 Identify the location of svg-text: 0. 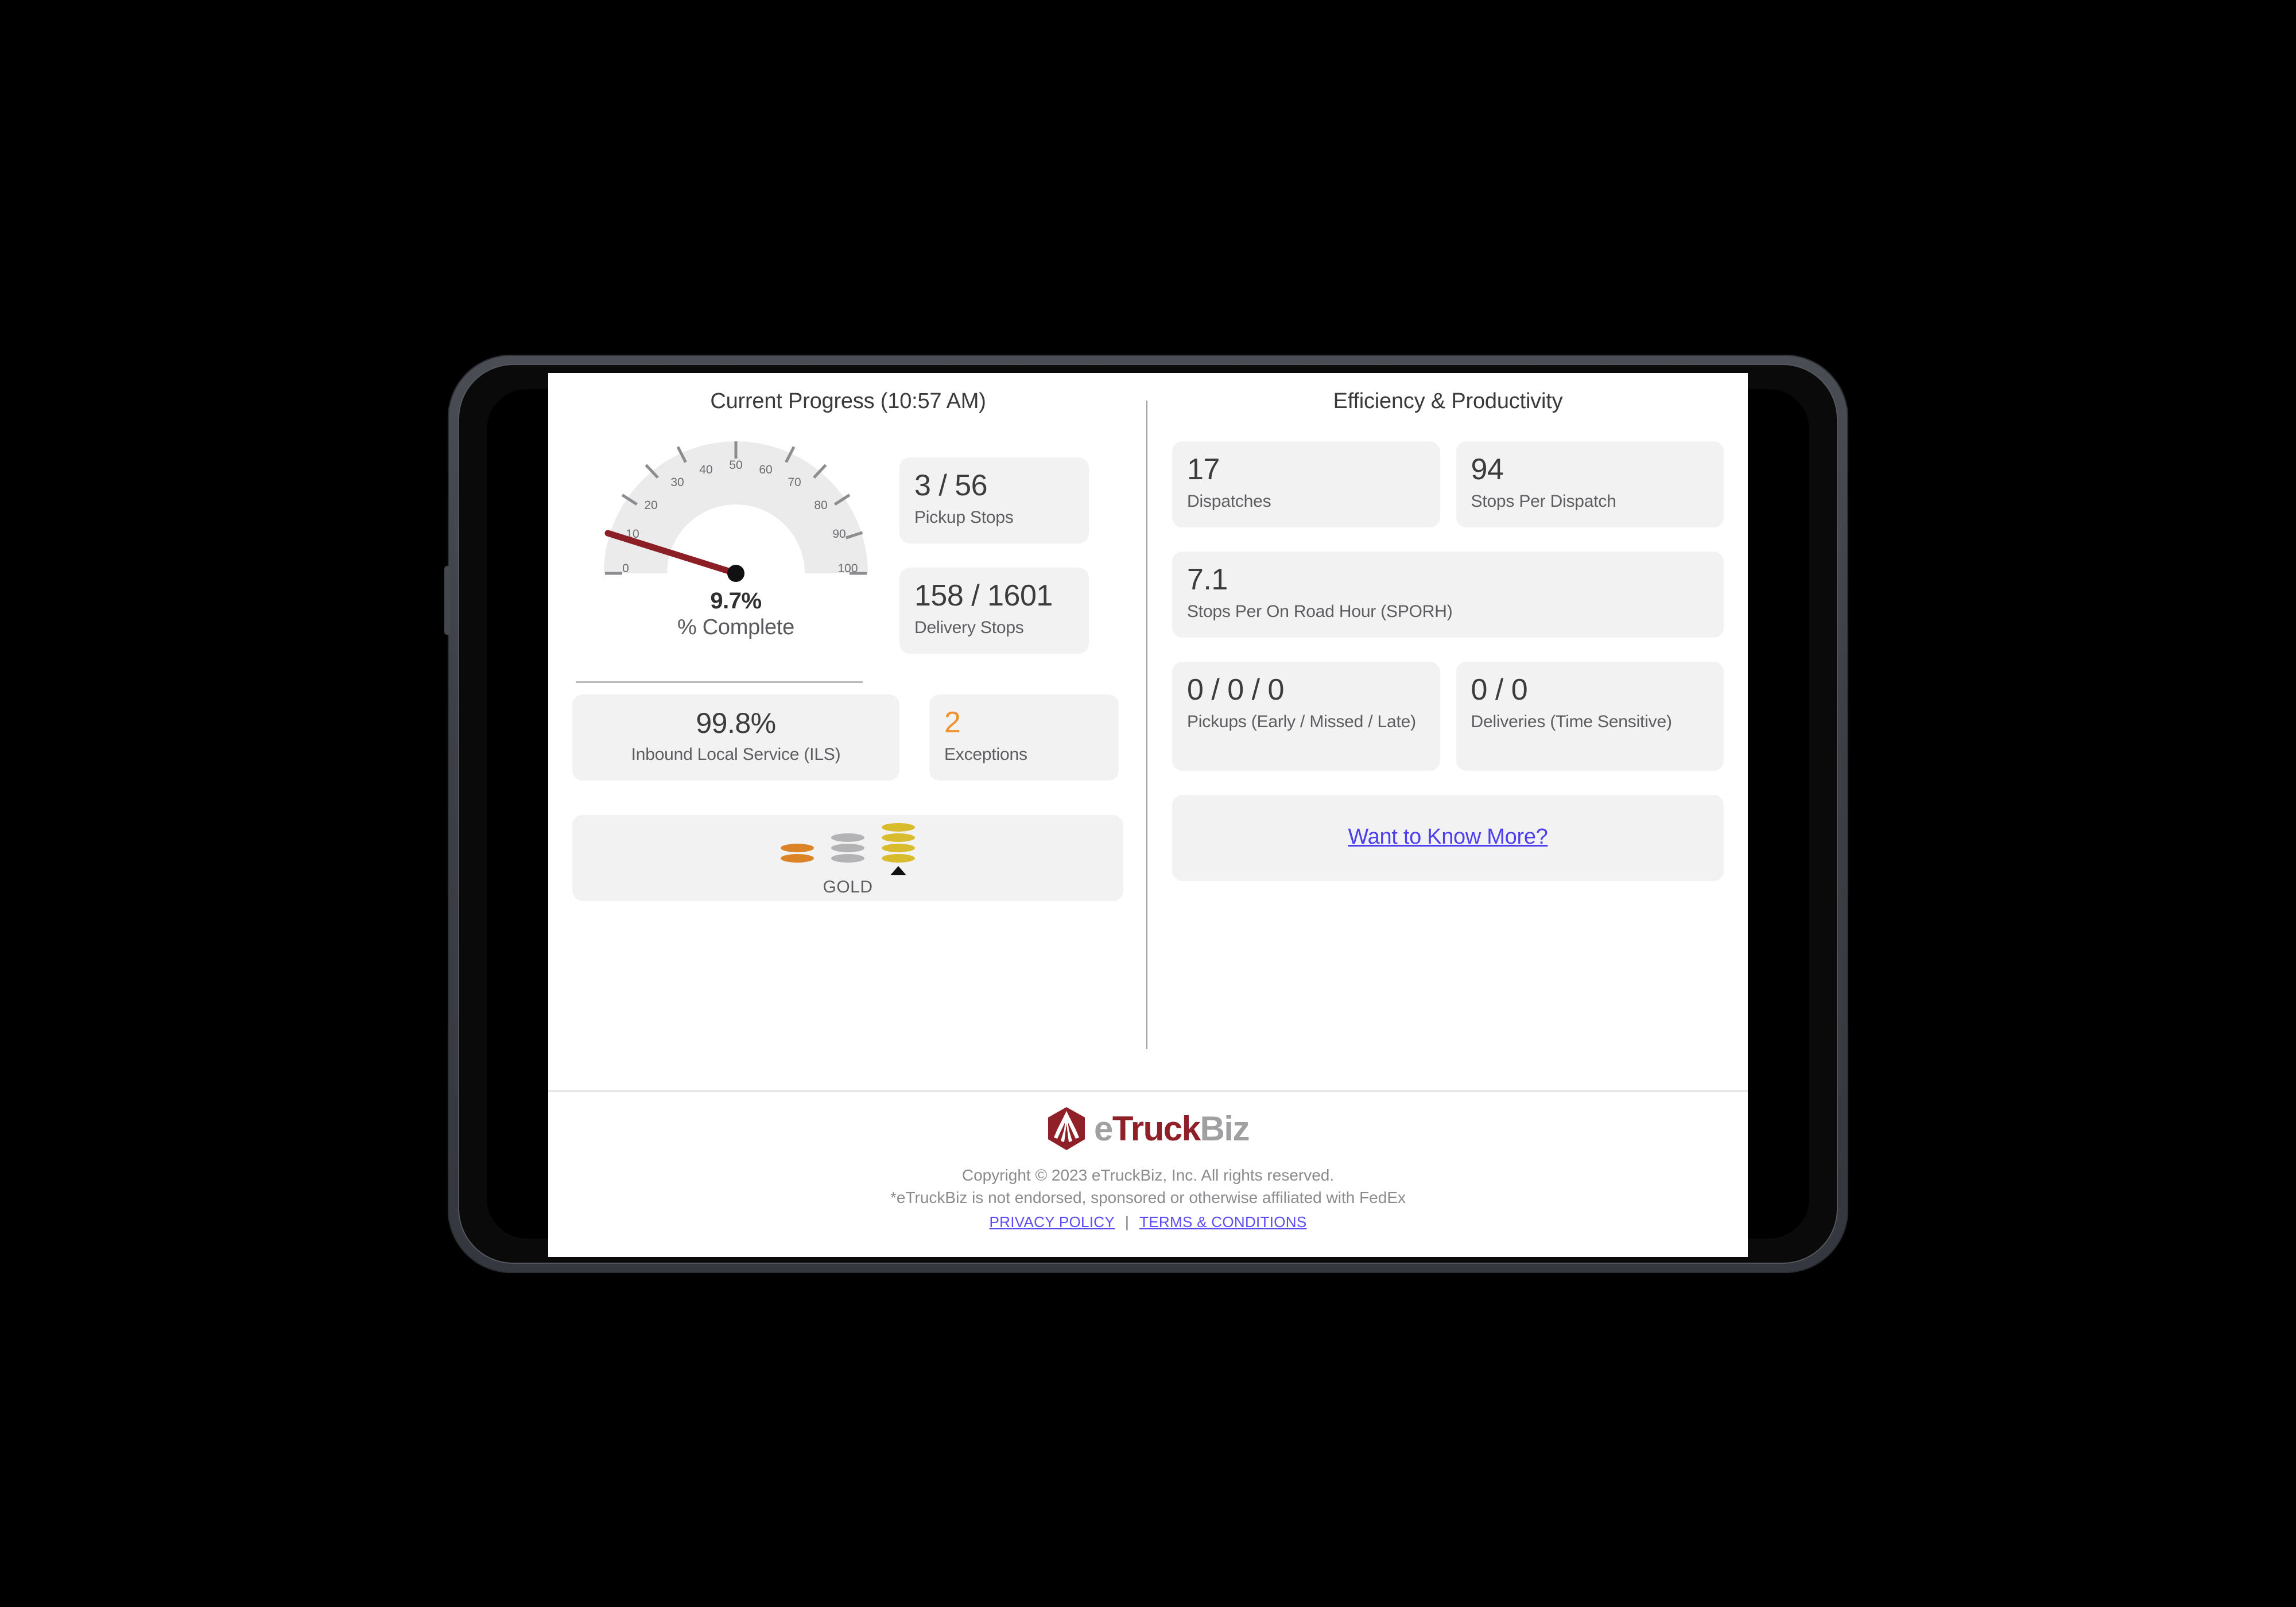
(625, 568).